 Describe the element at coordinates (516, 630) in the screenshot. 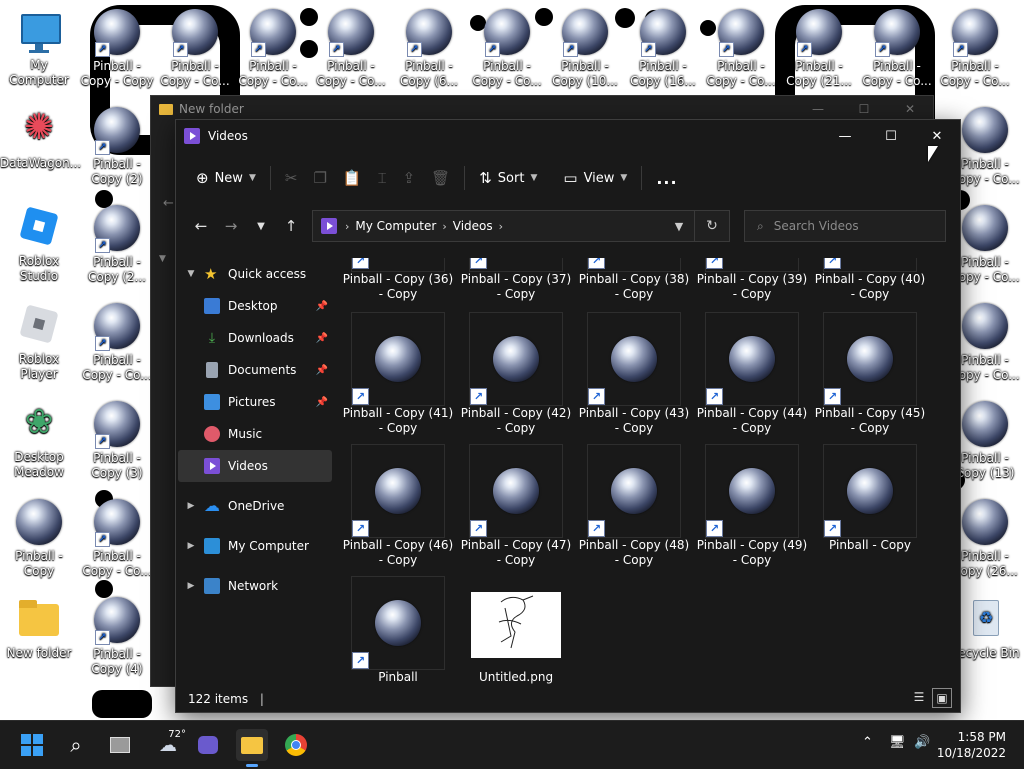

I see `file-item: Untitled.png` at that location.